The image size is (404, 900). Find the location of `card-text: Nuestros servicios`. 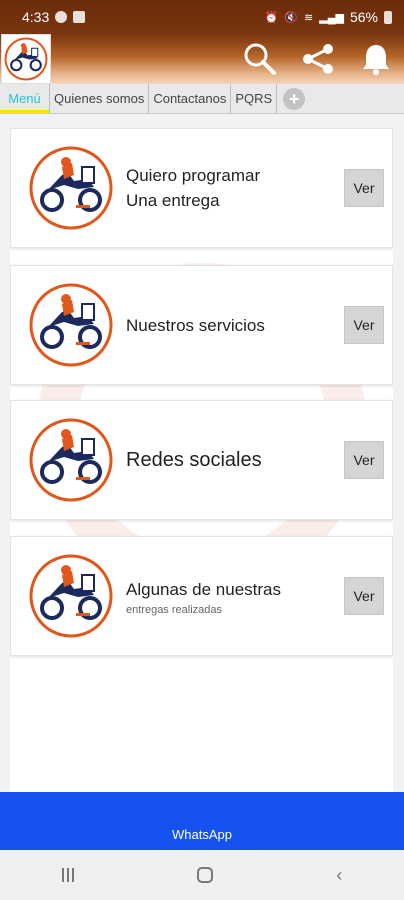

card-text: Nuestros servicios is located at coordinates (235, 325).